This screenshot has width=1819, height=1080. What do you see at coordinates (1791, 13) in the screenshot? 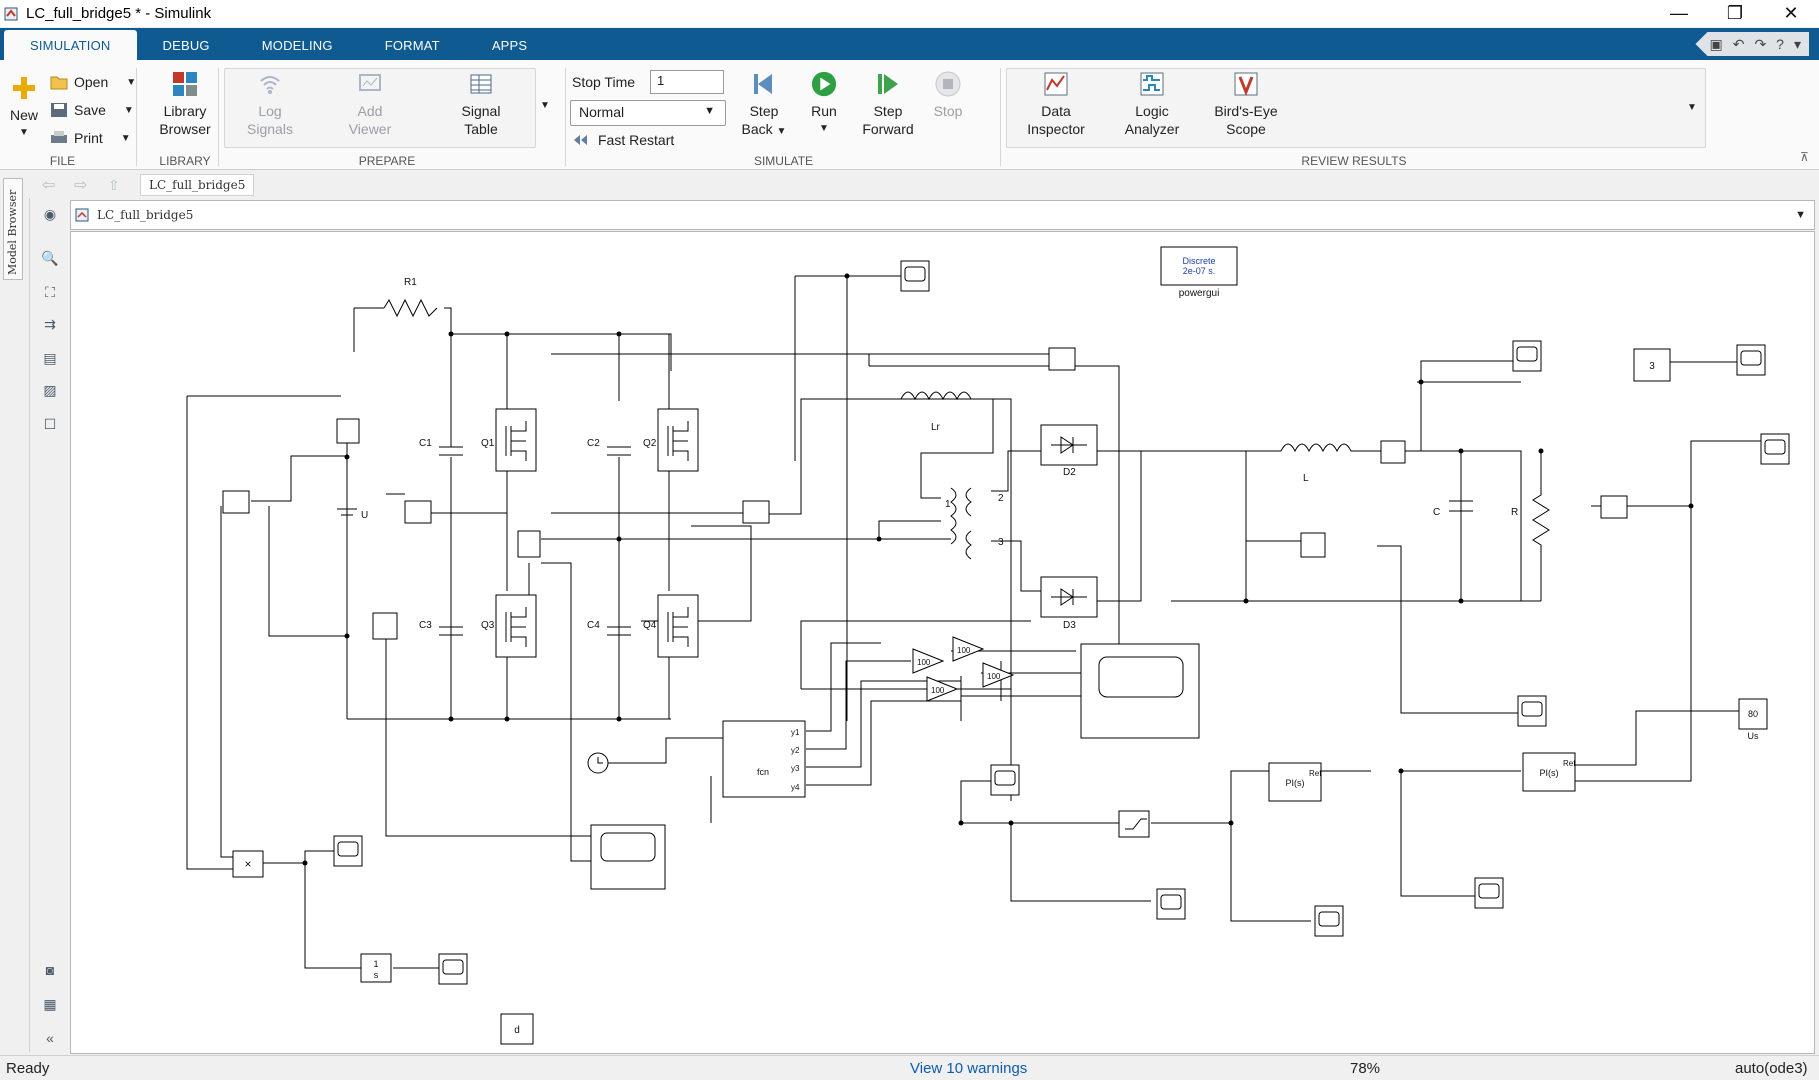
I see `close-button: ✕` at bounding box center [1791, 13].